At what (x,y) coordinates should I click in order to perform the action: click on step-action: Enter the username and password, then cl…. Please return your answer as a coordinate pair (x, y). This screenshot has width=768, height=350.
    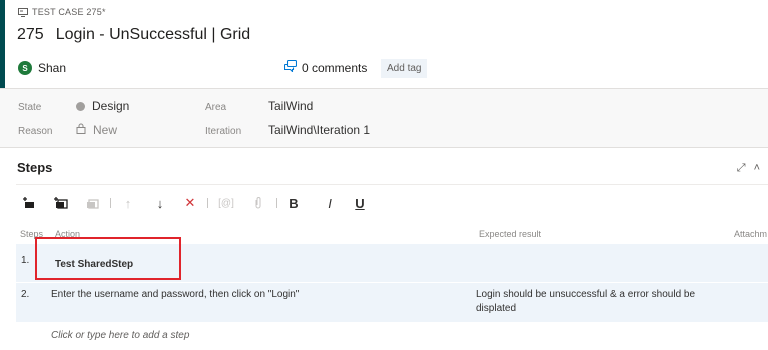
    Looking at the image, I should click on (175, 294).